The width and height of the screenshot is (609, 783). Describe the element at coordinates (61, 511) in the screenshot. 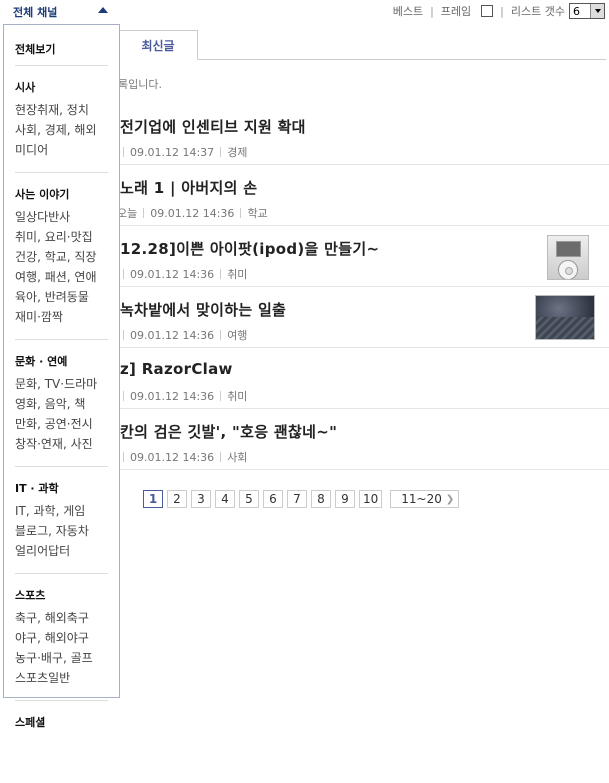

I see `channel-item: IT, 과학, 게임` at that location.